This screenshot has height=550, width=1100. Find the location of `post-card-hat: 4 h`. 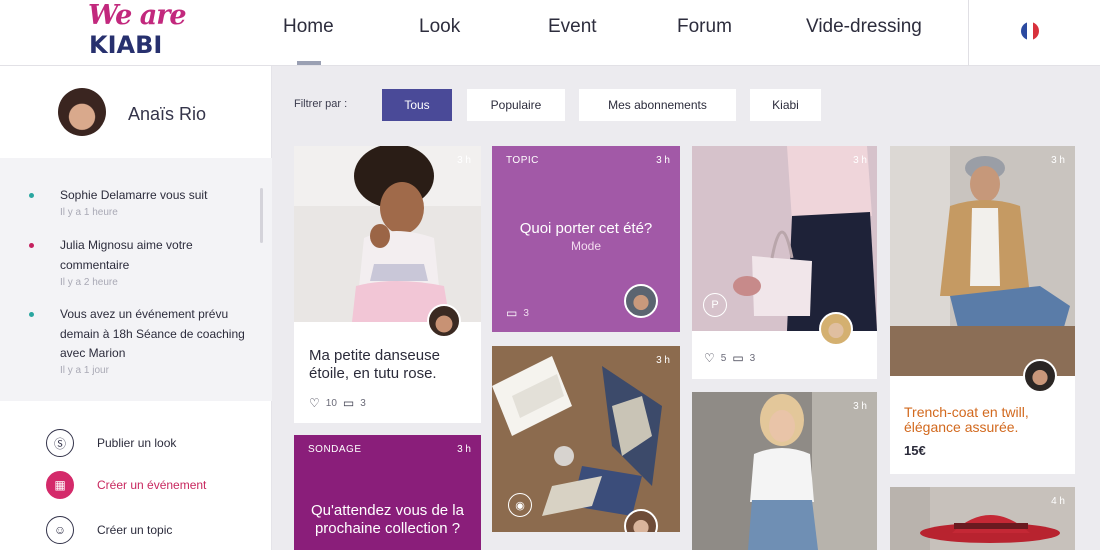

post-card-hat: 4 h is located at coordinates (982, 518).